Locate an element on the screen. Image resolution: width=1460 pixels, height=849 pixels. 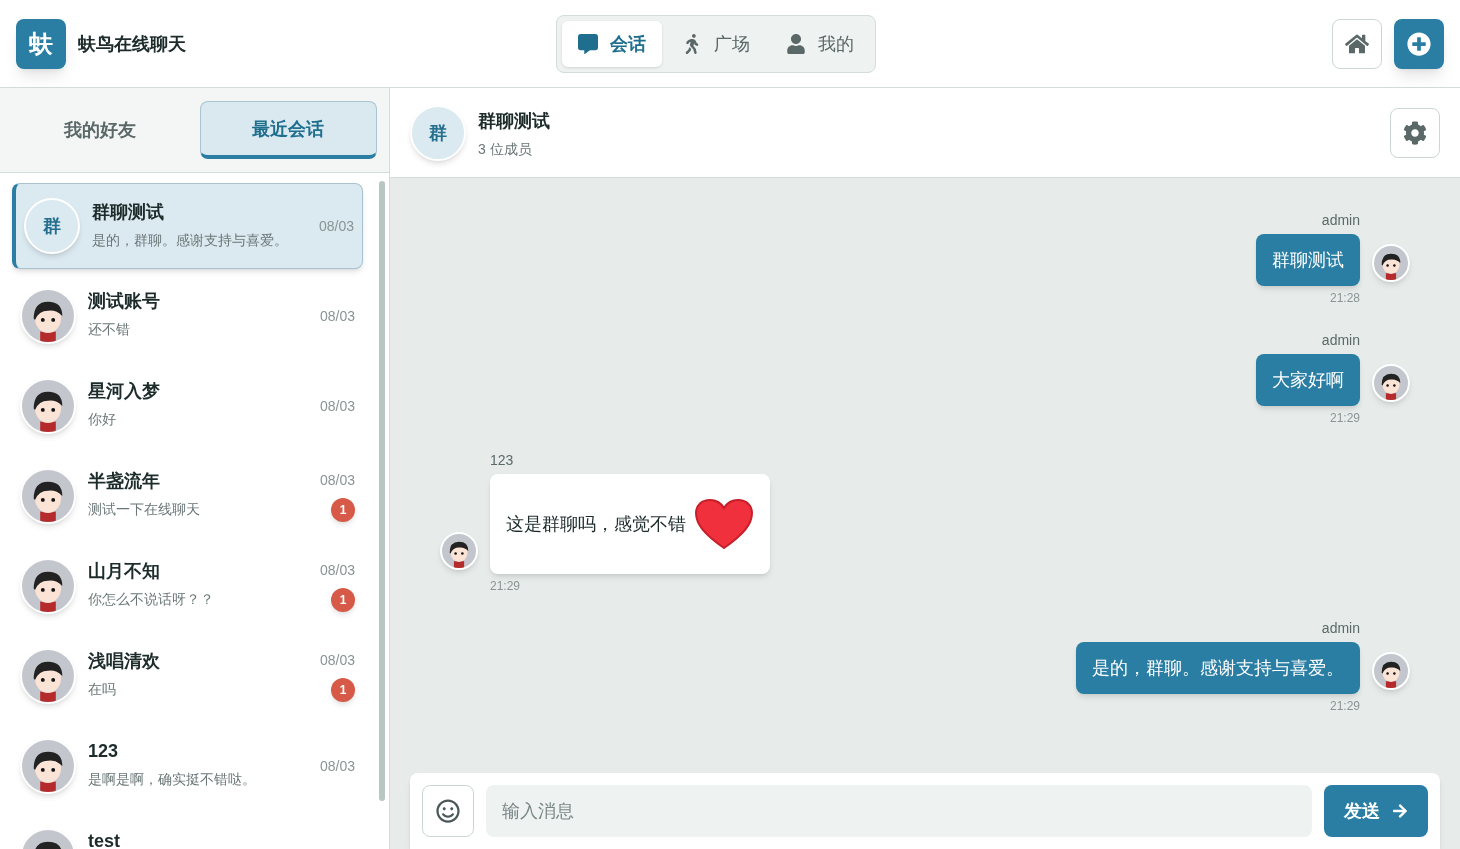
sidebar-tab: 最近会话 is located at coordinates (288, 130).